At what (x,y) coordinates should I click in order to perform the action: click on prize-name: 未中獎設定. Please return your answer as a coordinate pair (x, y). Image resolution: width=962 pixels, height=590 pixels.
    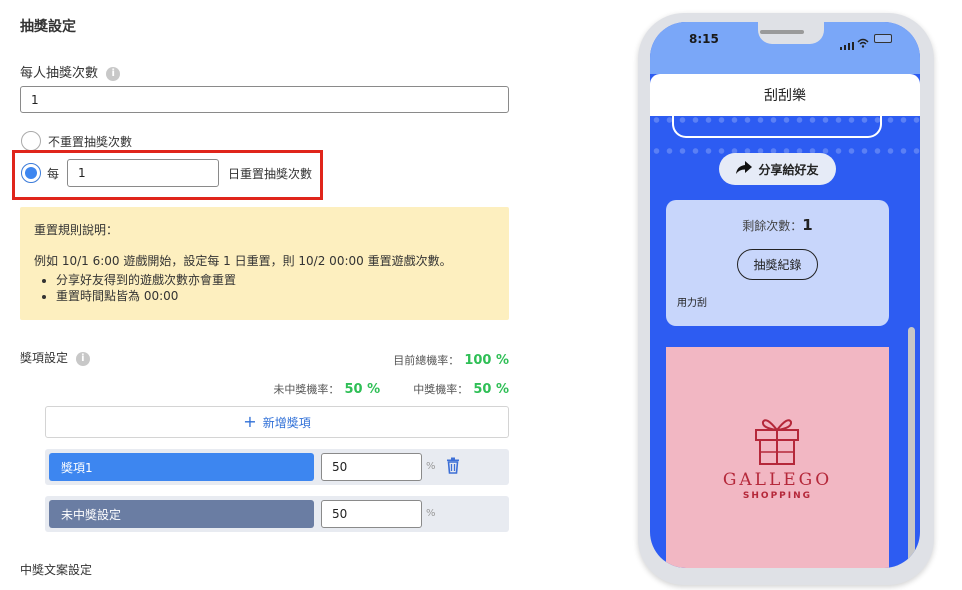
    Looking at the image, I should click on (181, 514).